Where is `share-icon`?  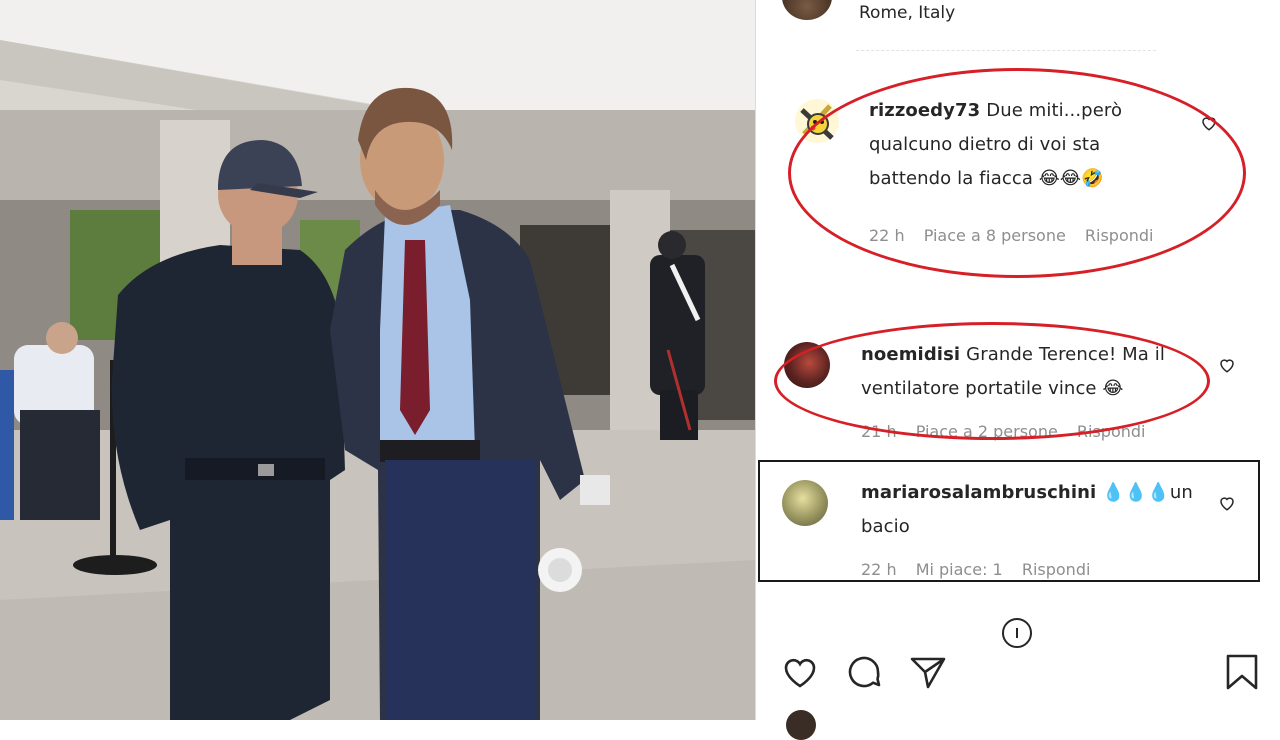
share-icon is located at coordinates (928, 673).